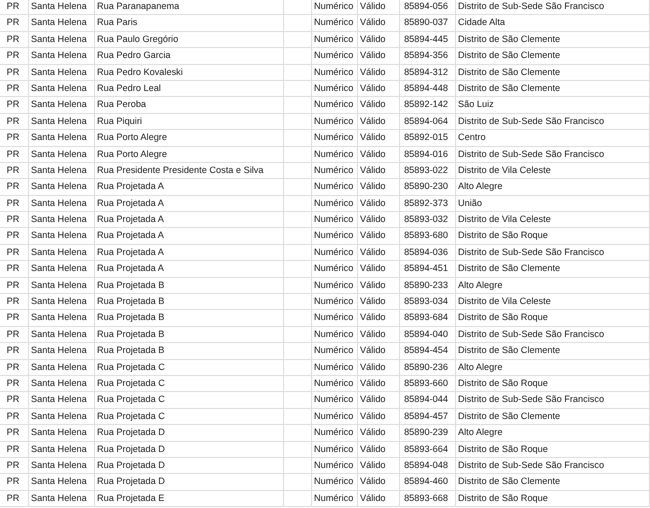 The width and height of the screenshot is (650, 508). I want to click on postal-code-cell: 85890-236, so click(428, 368).